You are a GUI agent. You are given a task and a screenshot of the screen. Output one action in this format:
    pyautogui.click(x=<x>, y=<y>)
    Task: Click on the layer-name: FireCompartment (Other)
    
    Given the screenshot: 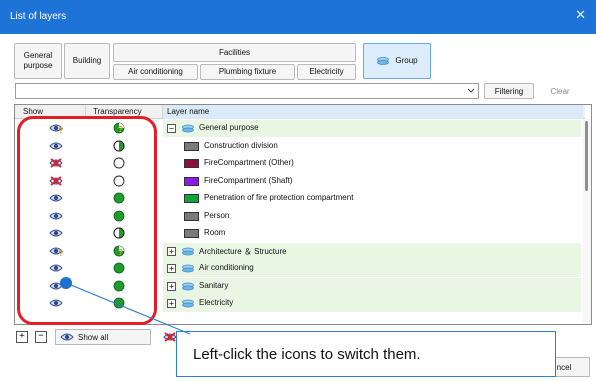 What is the action you would take?
    pyautogui.click(x=249, y=162)
    